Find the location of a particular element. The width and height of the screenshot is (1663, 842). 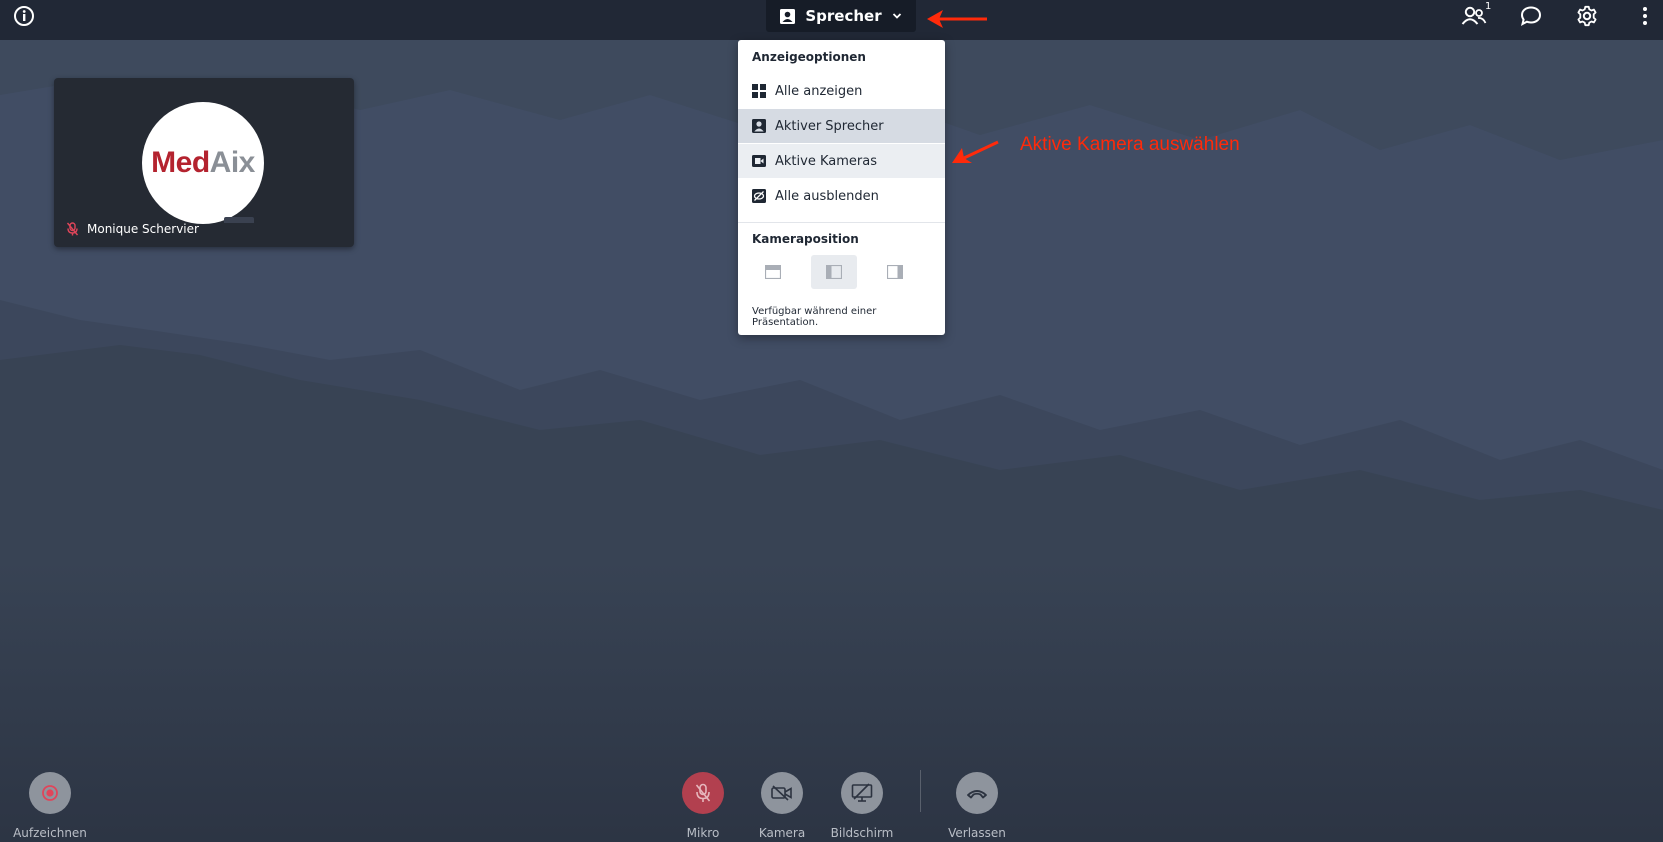

layout-left-icon is located at coordinates (834, 272).